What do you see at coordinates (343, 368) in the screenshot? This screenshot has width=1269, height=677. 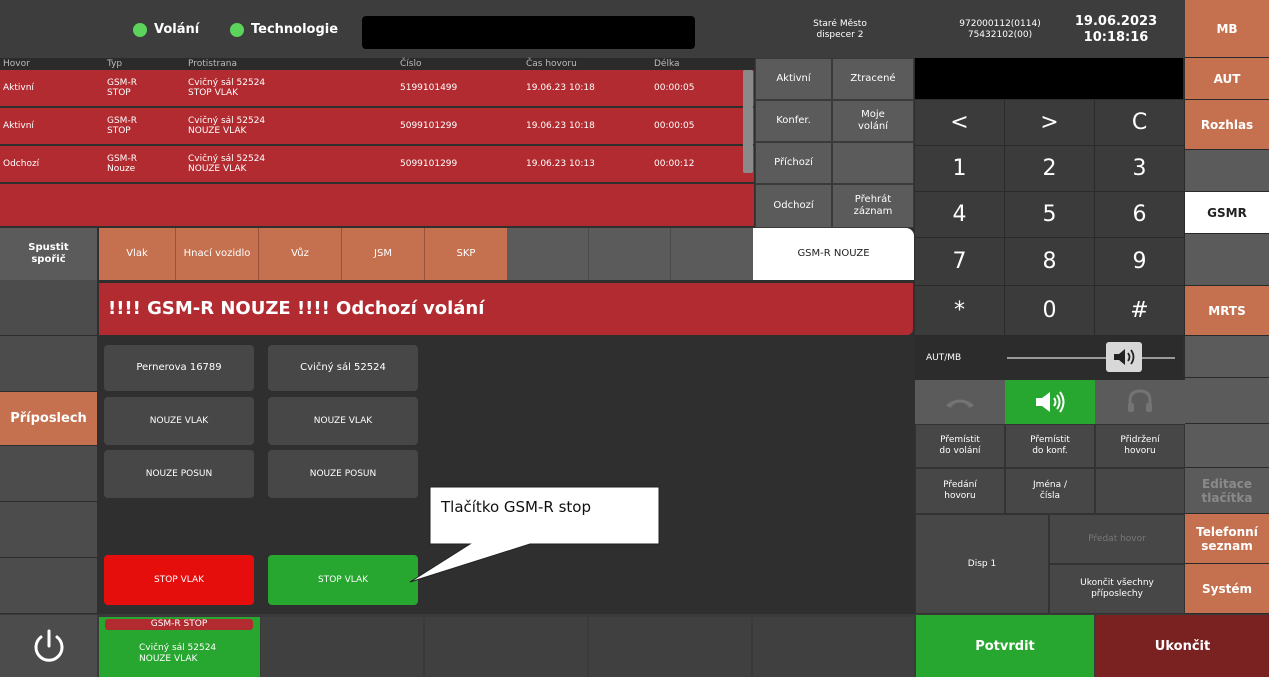 I see `contact-button-cvicny-sal: Cvičný sál 52524` at bounding box center [343, 368].